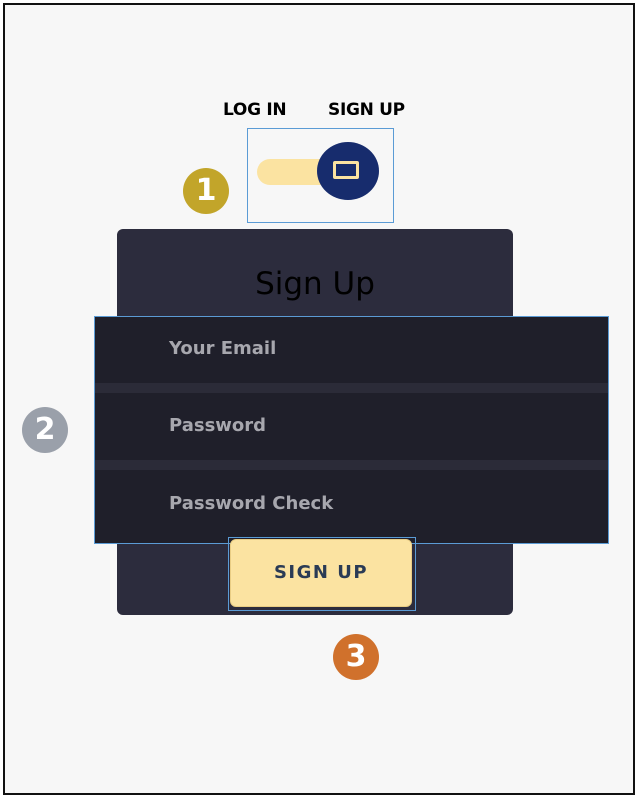 This screenshot has height=800, width=640. What do you see at coordinates (356, 657) in the screenshot?
I see `step-badge-3: 3` at bounding box center [356, 657].